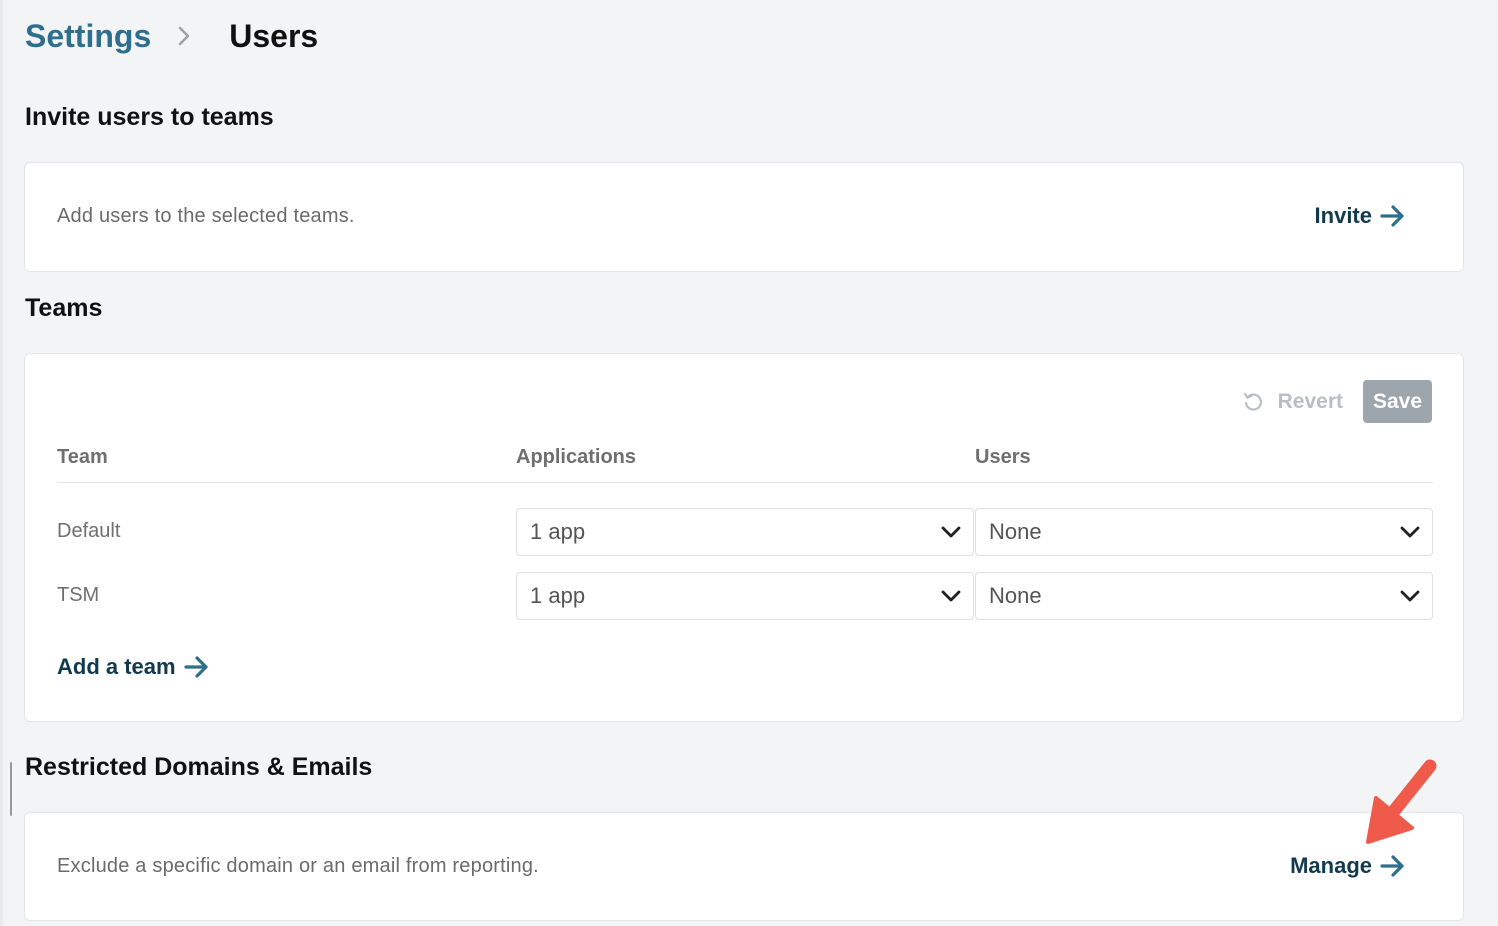 This screenshot has height=926, width=1498. Describe the element at coordinates (1343, 215) in the screenshot. I see `invite-label: Invite` at that location.